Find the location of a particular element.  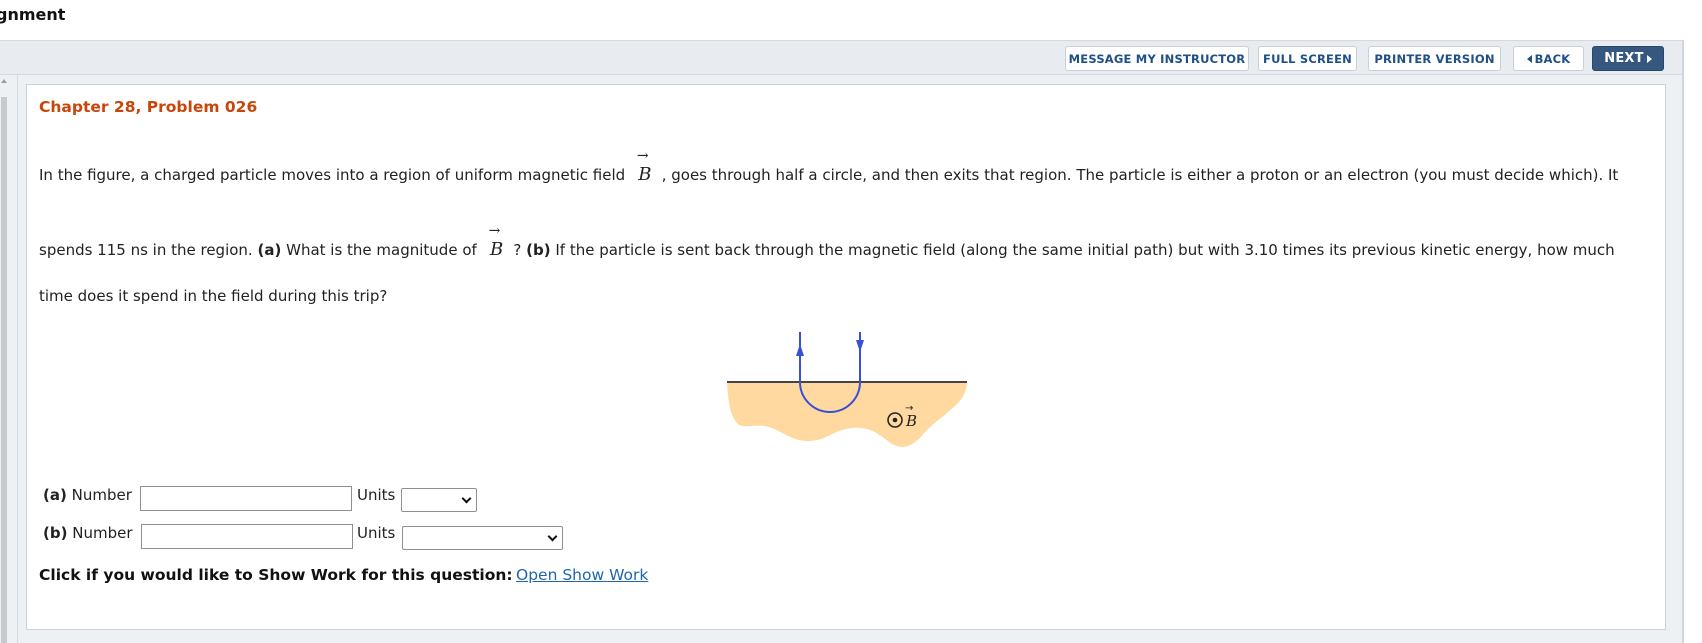

back-button: BACK is located at coordinates (1548, 58).